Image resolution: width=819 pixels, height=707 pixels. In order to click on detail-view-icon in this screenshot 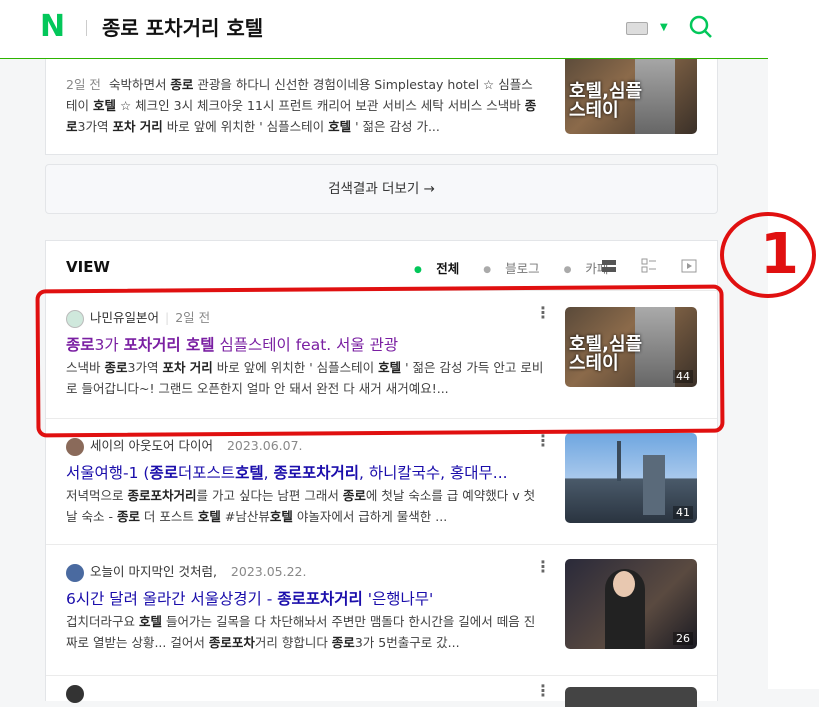, I will do `click(649, 266)`.